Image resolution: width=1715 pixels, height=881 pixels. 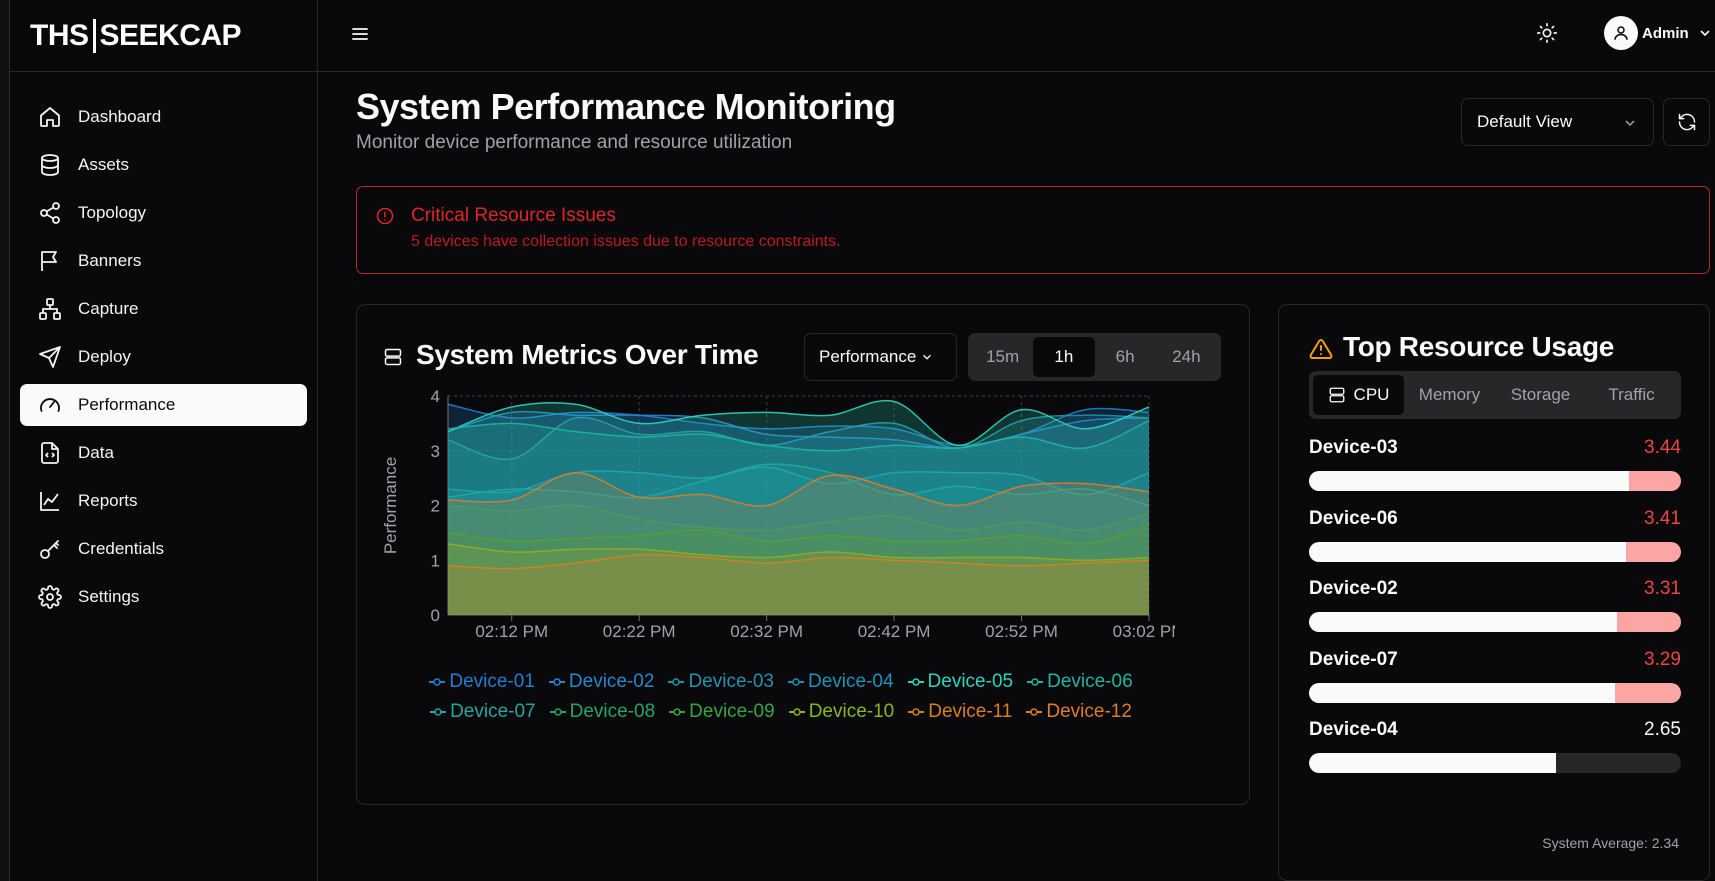 I want to click on sidebar-item-dashboard: Dashboard, so click(x=163, y=117).